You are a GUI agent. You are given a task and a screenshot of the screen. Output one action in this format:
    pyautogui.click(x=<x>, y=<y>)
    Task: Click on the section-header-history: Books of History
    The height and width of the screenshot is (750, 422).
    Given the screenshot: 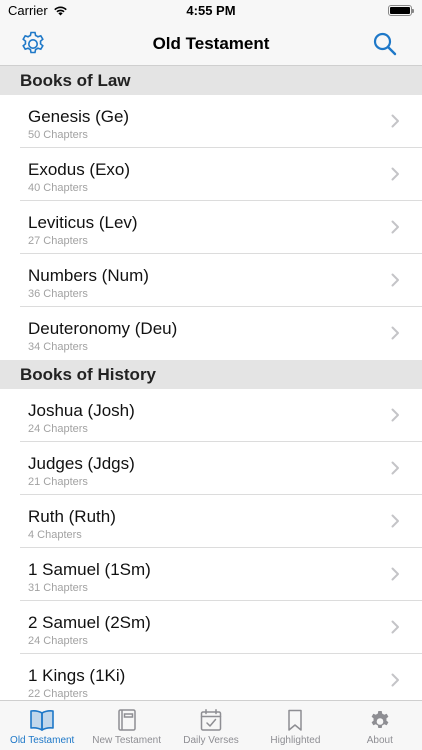 What is the action you would take?
    pyautogui.click(x=211, y=374)
    